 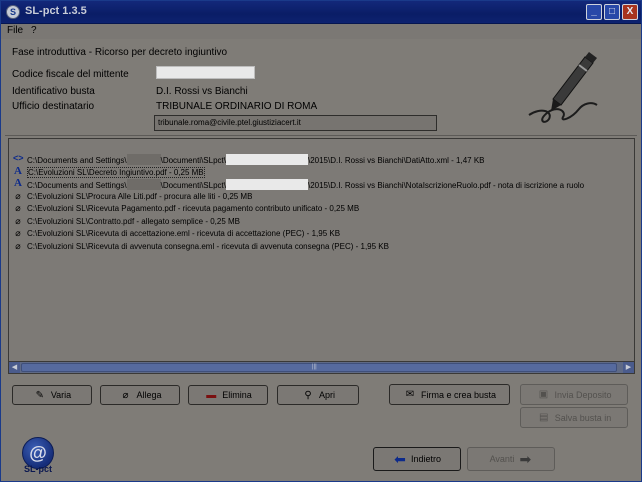 I want to click on separator, so click(x=321, y=135).